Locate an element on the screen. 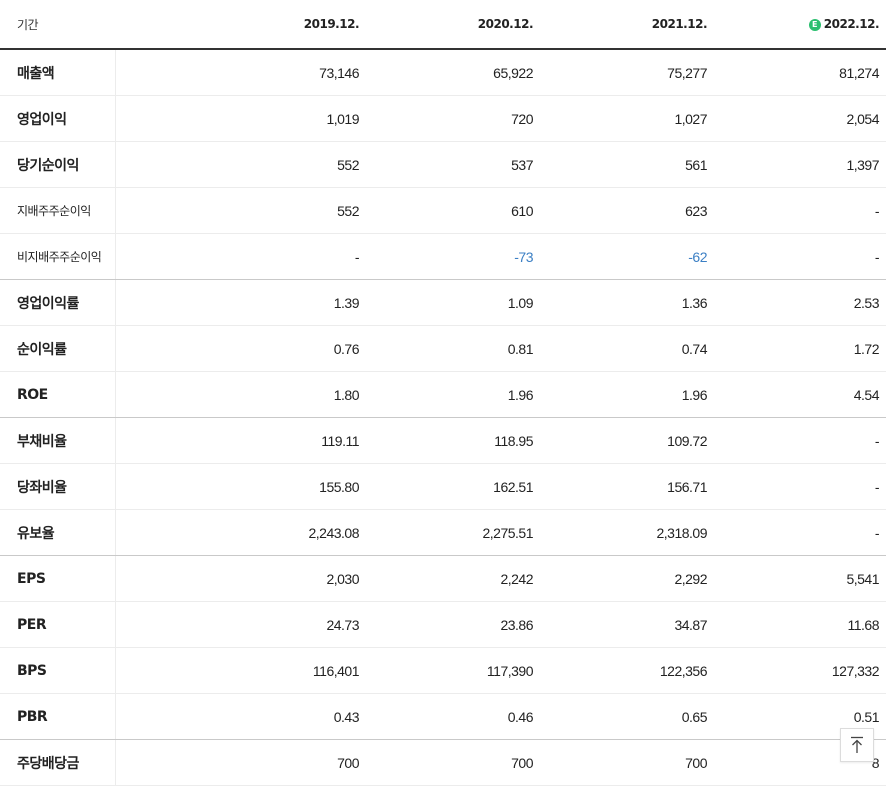 The image size is (886, 786). row-label: 당좌비율 is located at coordinates (58, 486).